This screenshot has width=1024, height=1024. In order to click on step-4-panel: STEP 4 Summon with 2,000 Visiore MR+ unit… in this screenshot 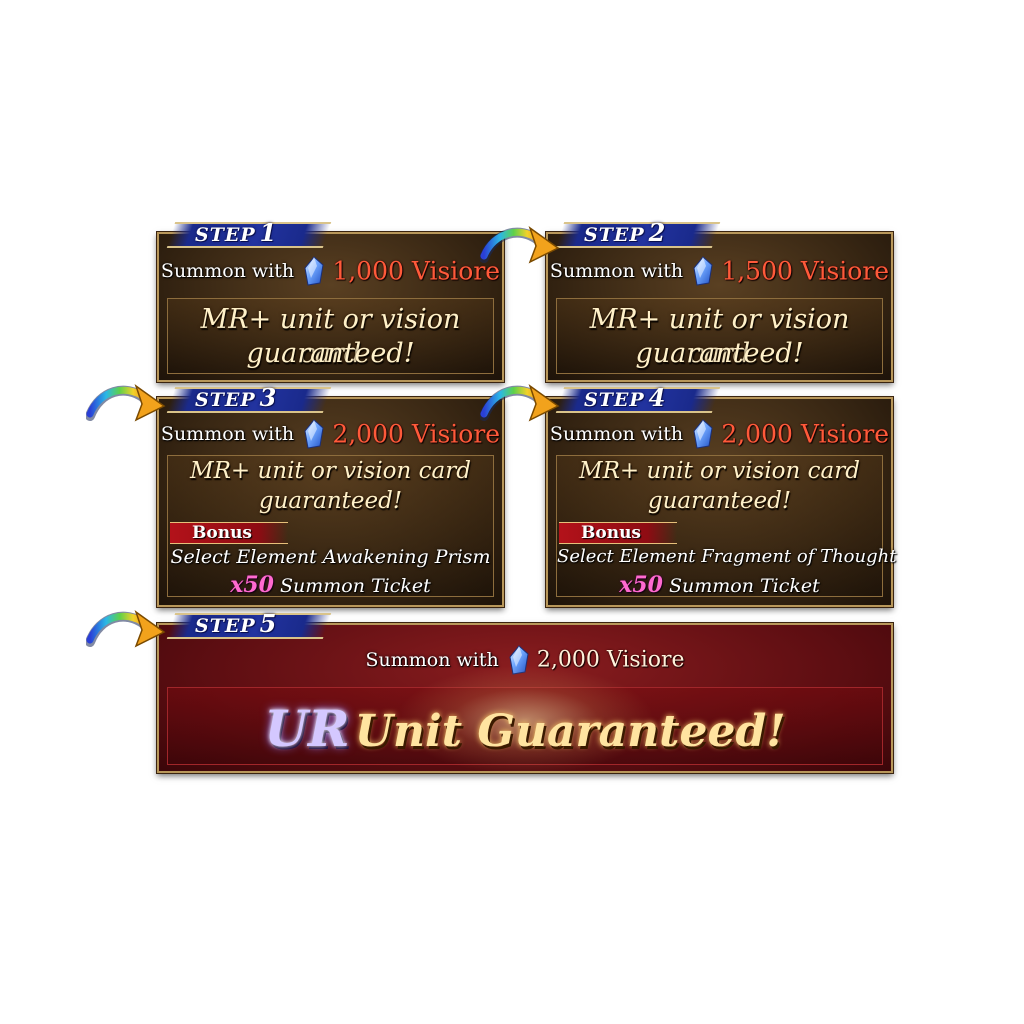, I will do `click(721, 496)`.